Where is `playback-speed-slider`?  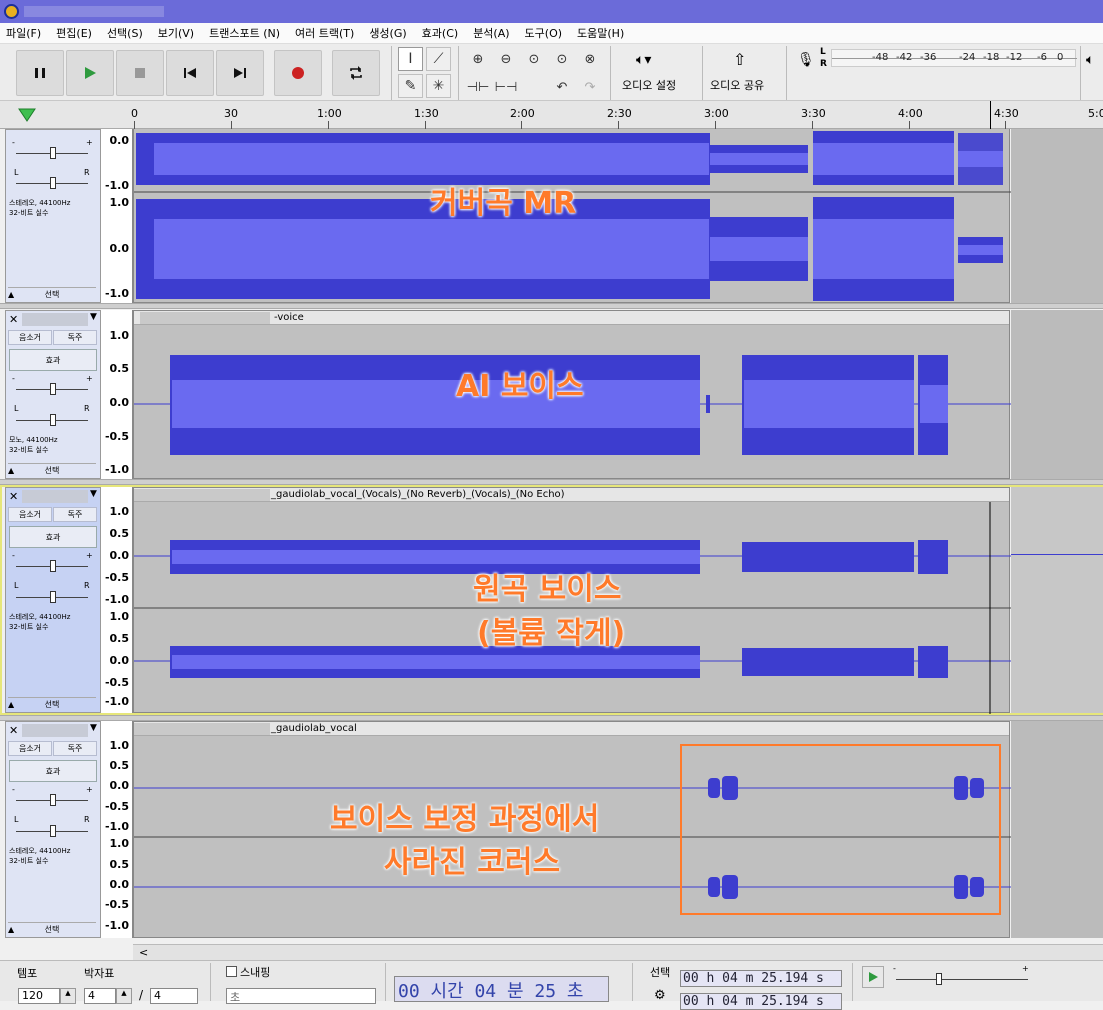 playback-speed-slider is located at coordinates (962, 979).